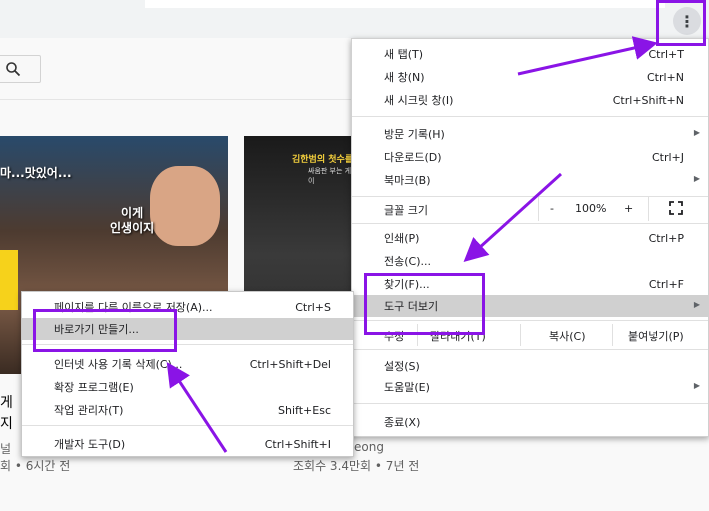 The image size is (709, 511). I want to click on submenu-task-manager: 작업 관리자(T) Shift+Esc, so click(187, 410).